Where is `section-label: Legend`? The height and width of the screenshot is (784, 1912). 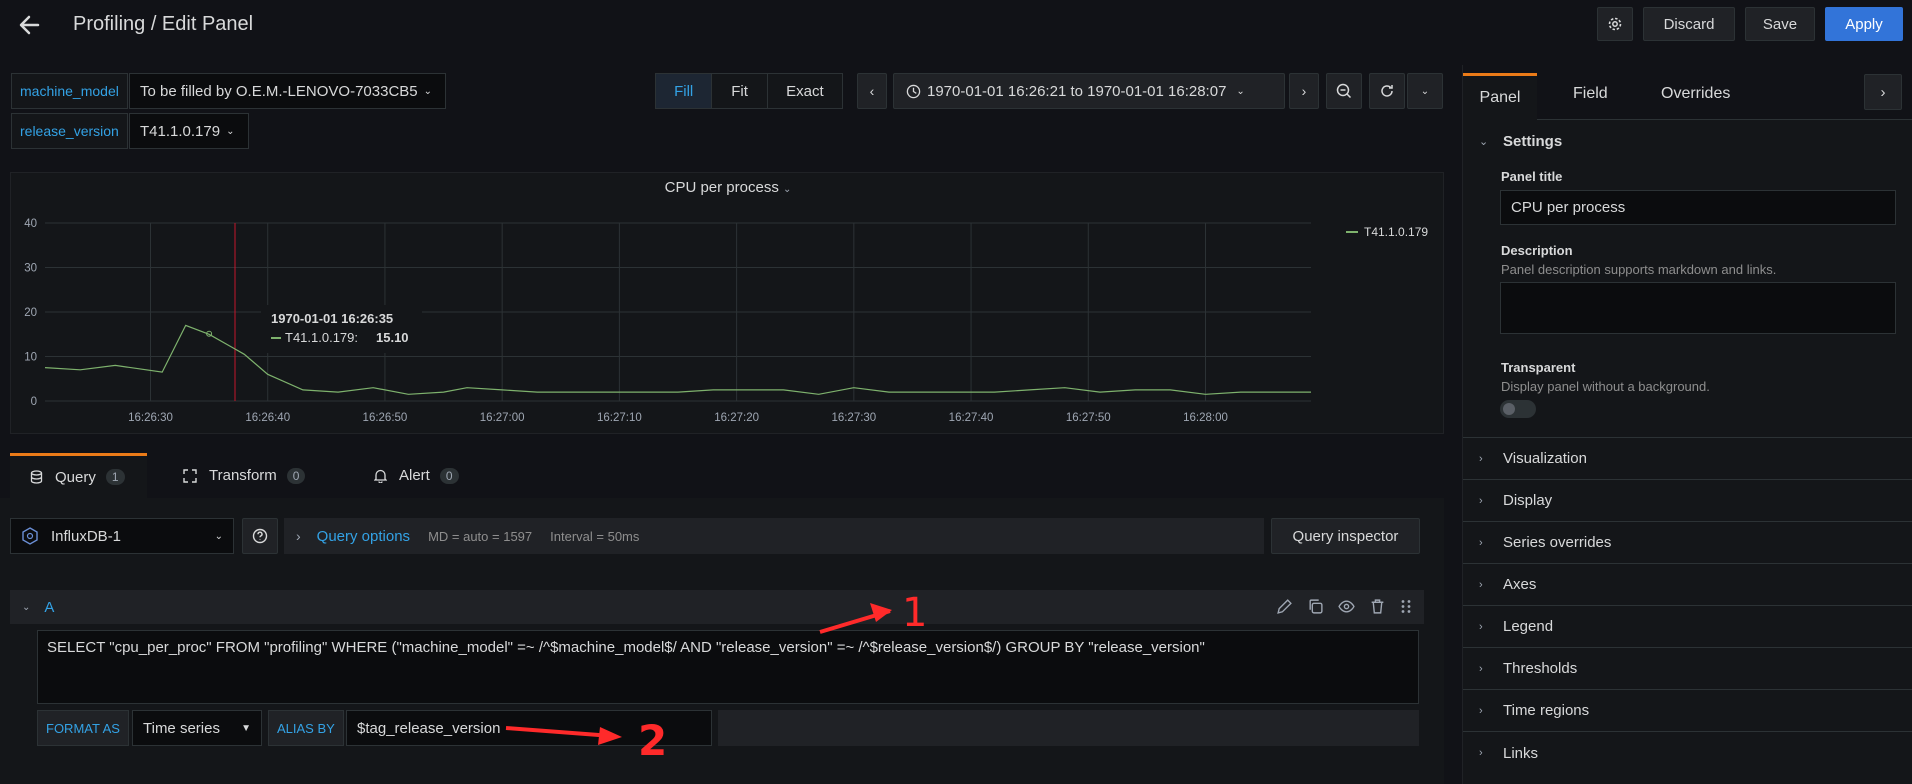
section-label: Legend is located at coordinates (1528, 626).